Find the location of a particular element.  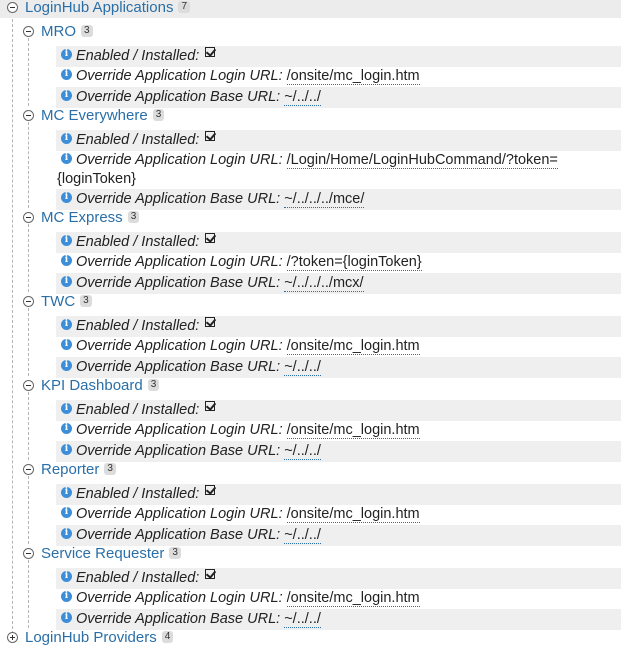

property-value: /?token={loginToken} is located at coordinates (354, 262).